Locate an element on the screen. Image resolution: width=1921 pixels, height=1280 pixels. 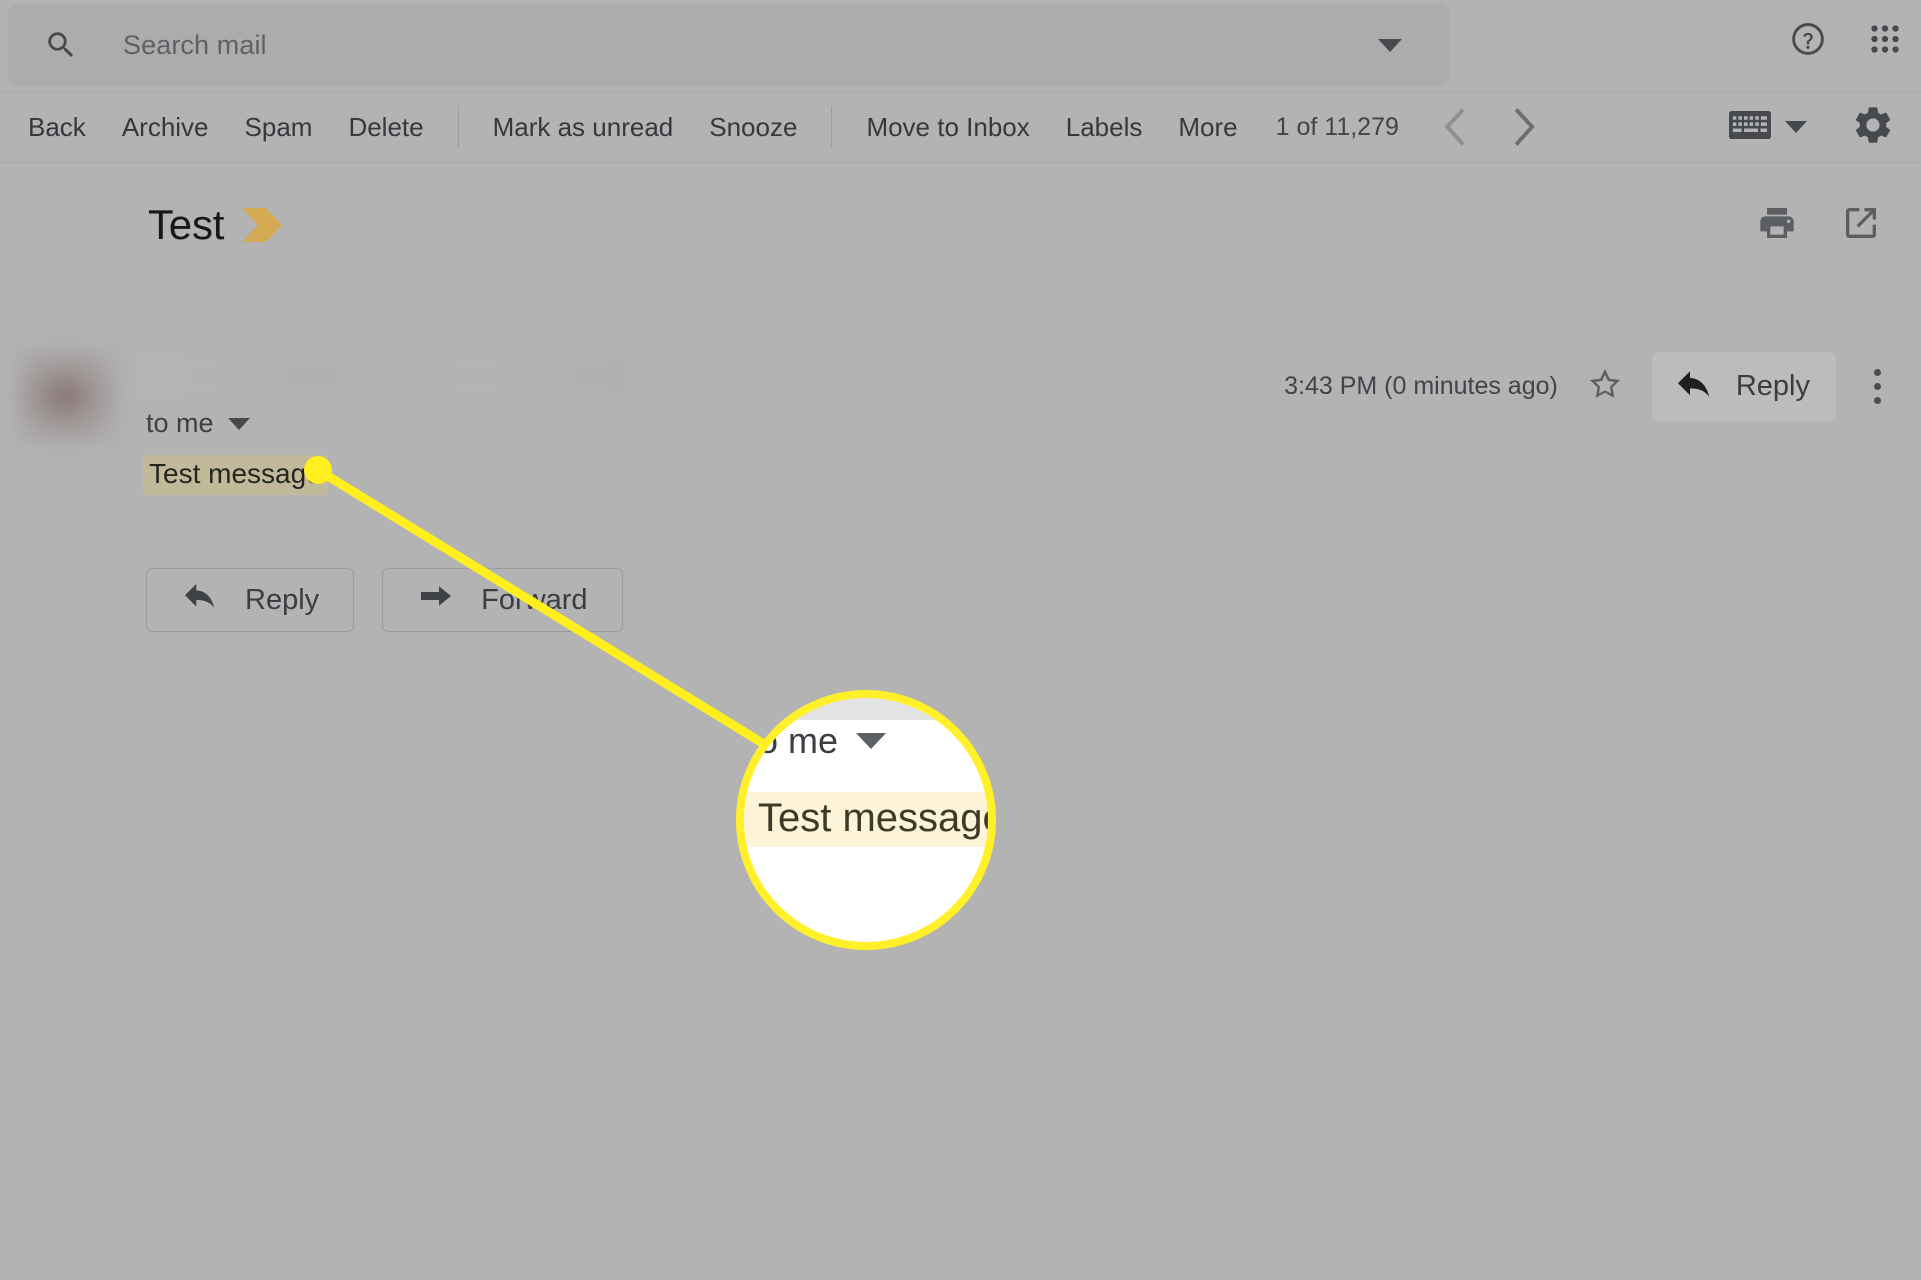
keyboard-icon is located at coordinates (1750, 127).